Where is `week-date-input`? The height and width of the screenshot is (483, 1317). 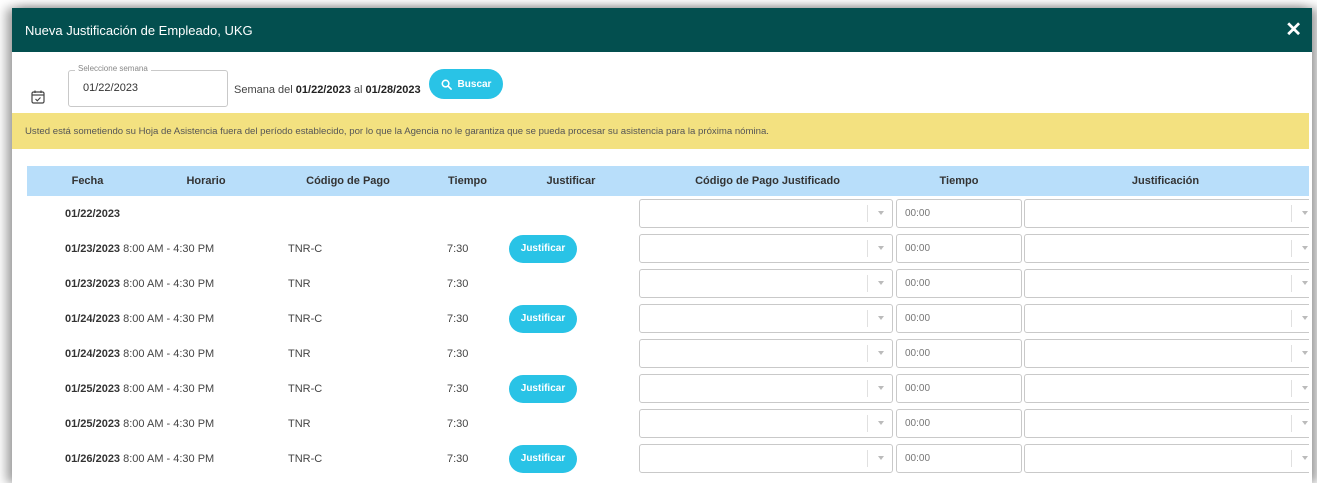
week-date-input is located at coordinates (153, 88).